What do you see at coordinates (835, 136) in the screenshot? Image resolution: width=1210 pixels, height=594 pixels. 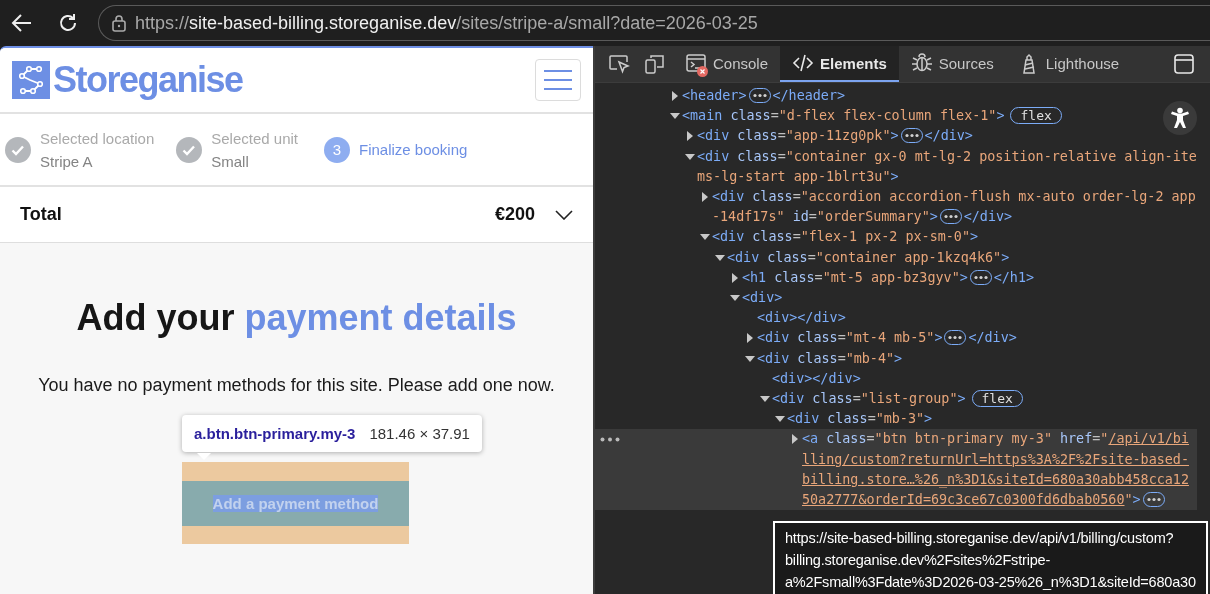 I see `dom-node: <div class="app-11zg0pk"> </div>` at bounding box center [835, 136].